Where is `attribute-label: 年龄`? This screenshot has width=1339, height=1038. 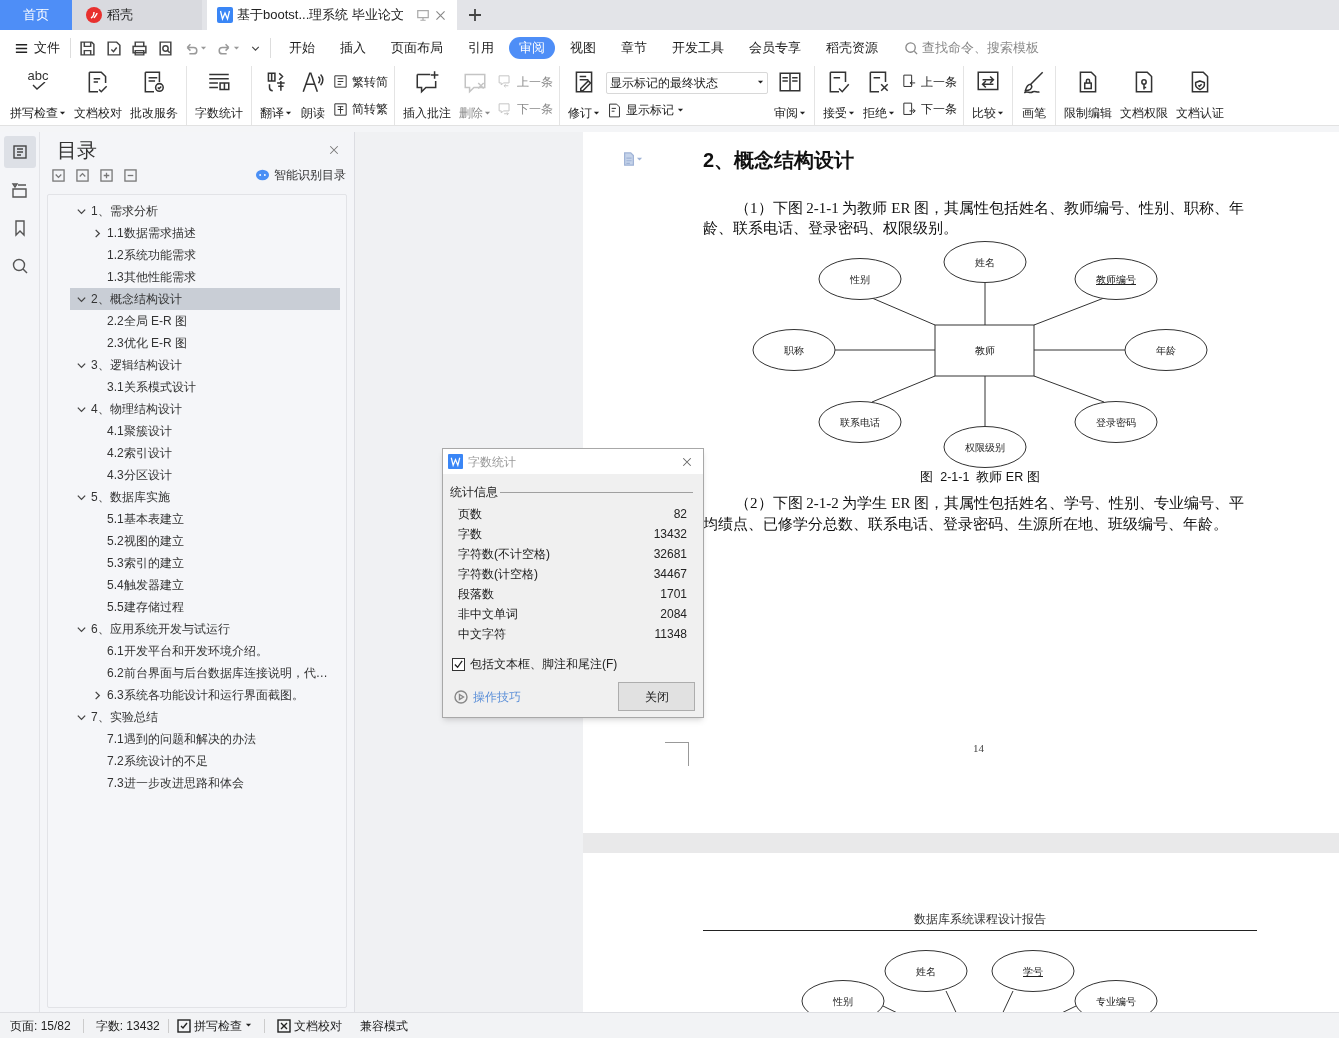
attribute-label: 年龄 is located at coordinates (1166, 350).